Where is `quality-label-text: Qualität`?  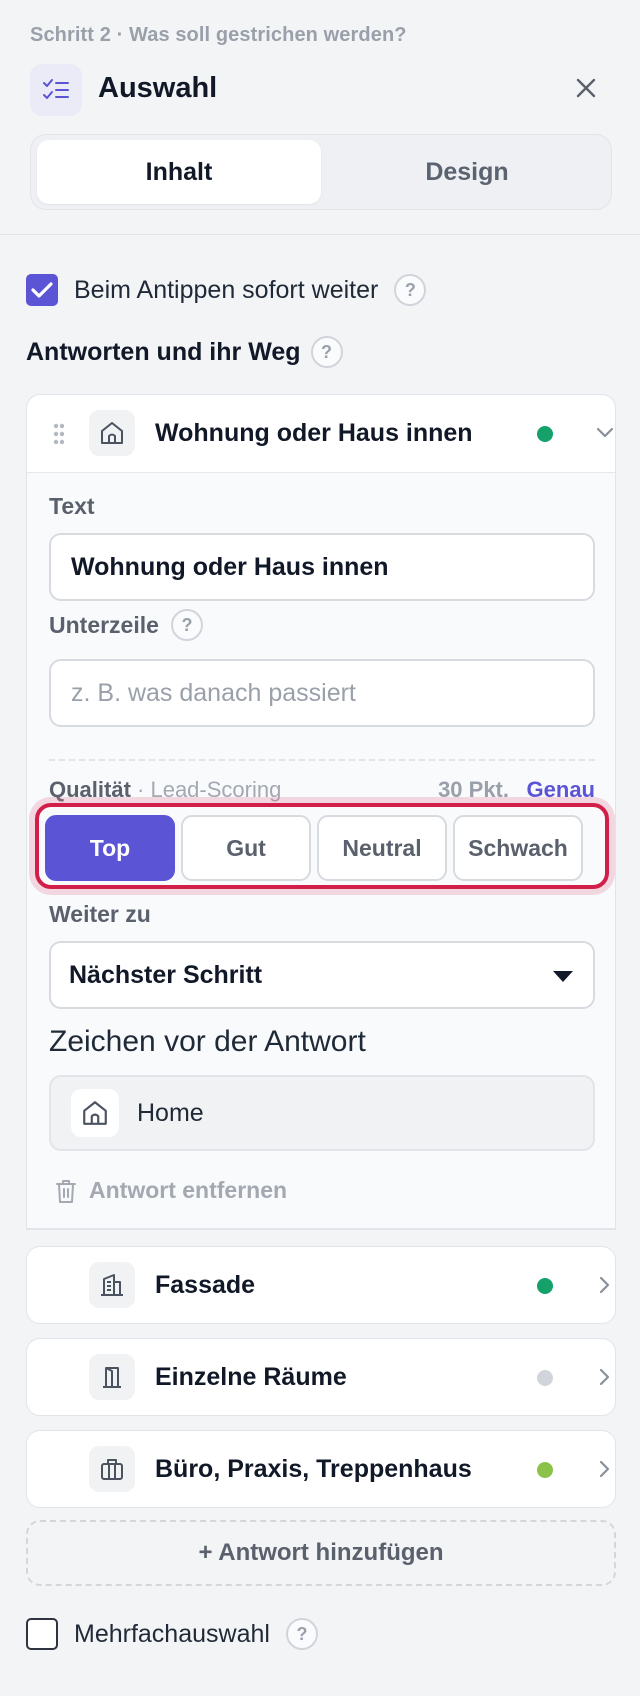 quality-label-text: Qualität is located at coordinates (90, 789).